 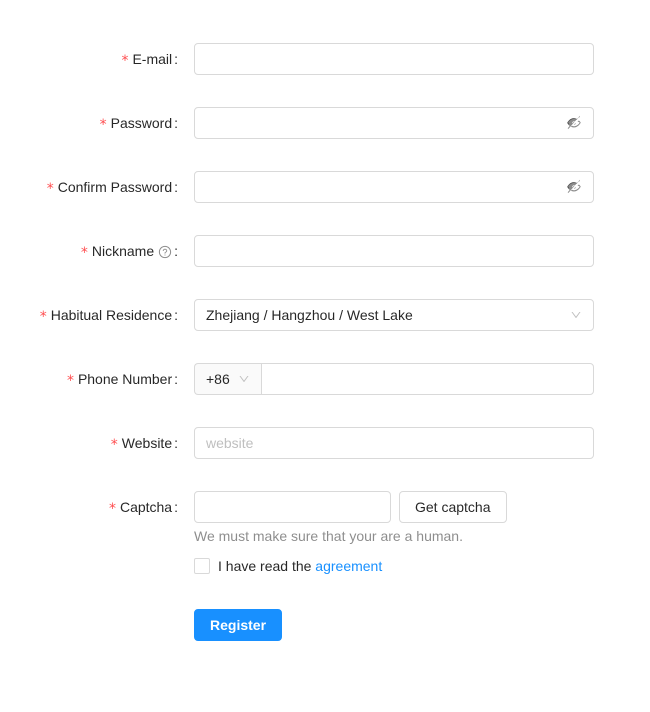 I want to click on form-row-agreement: I have read the agreement, so click(x=325, y=582).